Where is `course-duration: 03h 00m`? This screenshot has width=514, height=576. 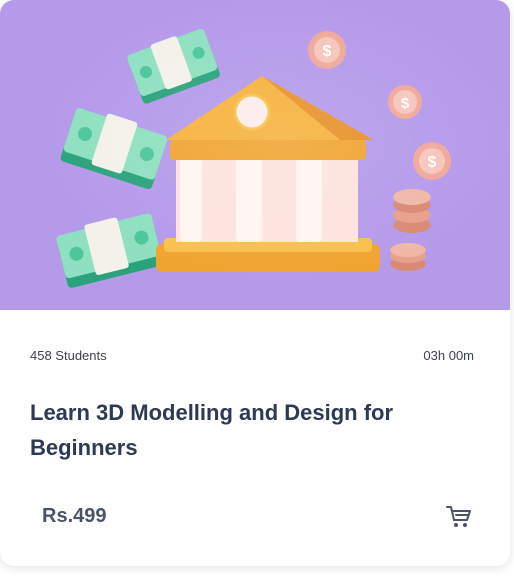 course-duration: 03h 00m is located at coordinates (448, 355).